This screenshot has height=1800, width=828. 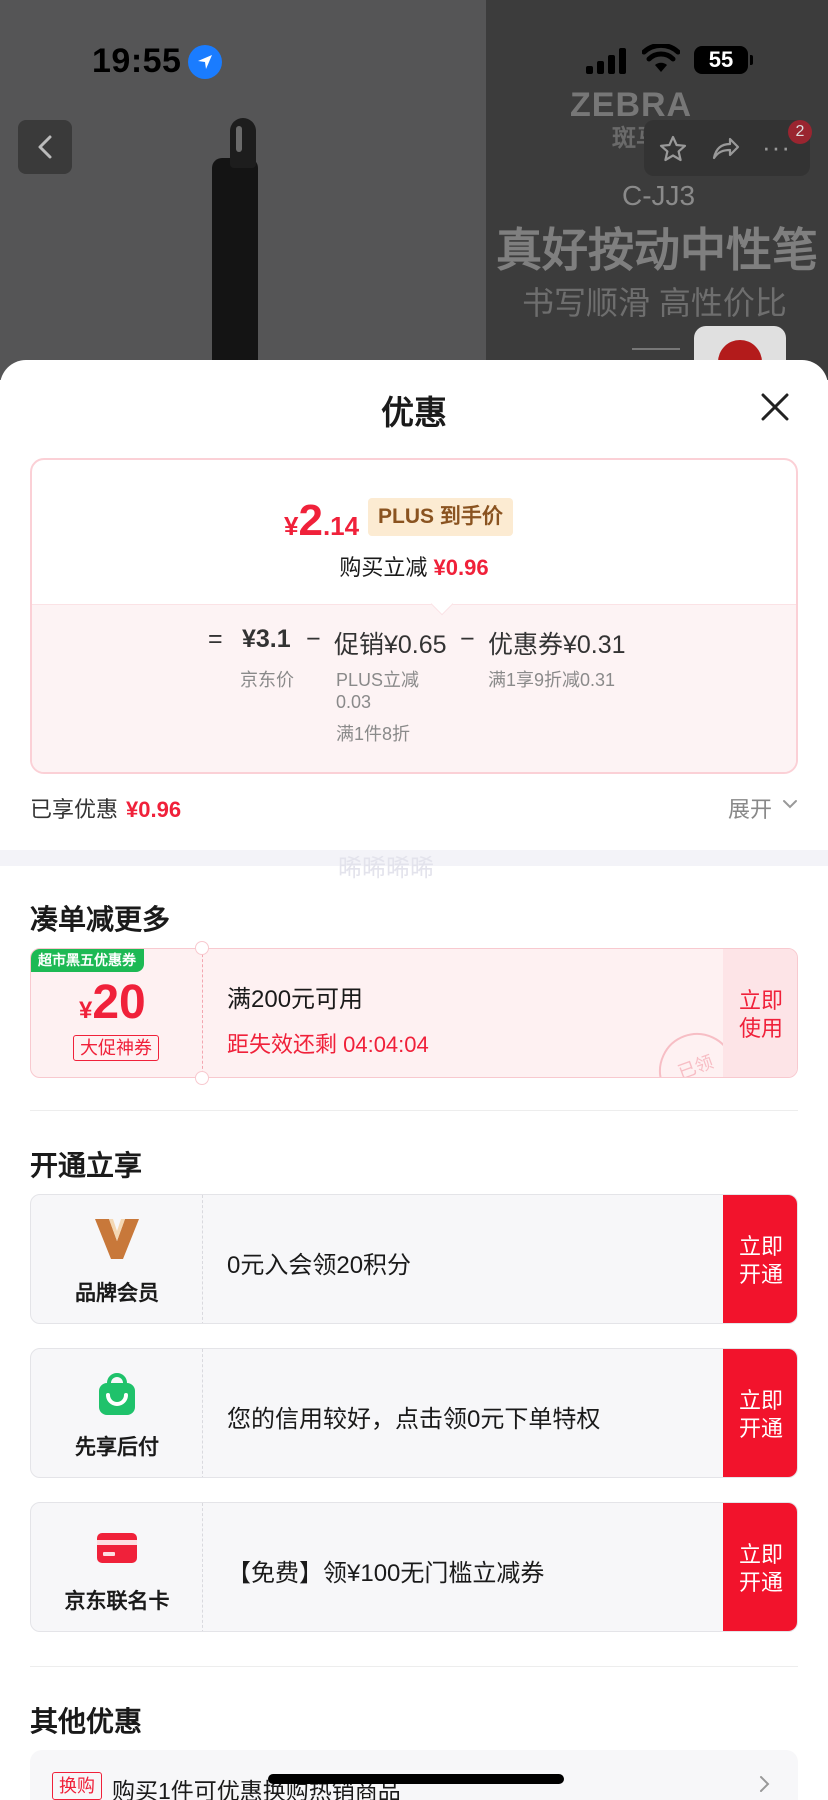 I want to click on cart-badge: 2, so click(x=800, y=132).